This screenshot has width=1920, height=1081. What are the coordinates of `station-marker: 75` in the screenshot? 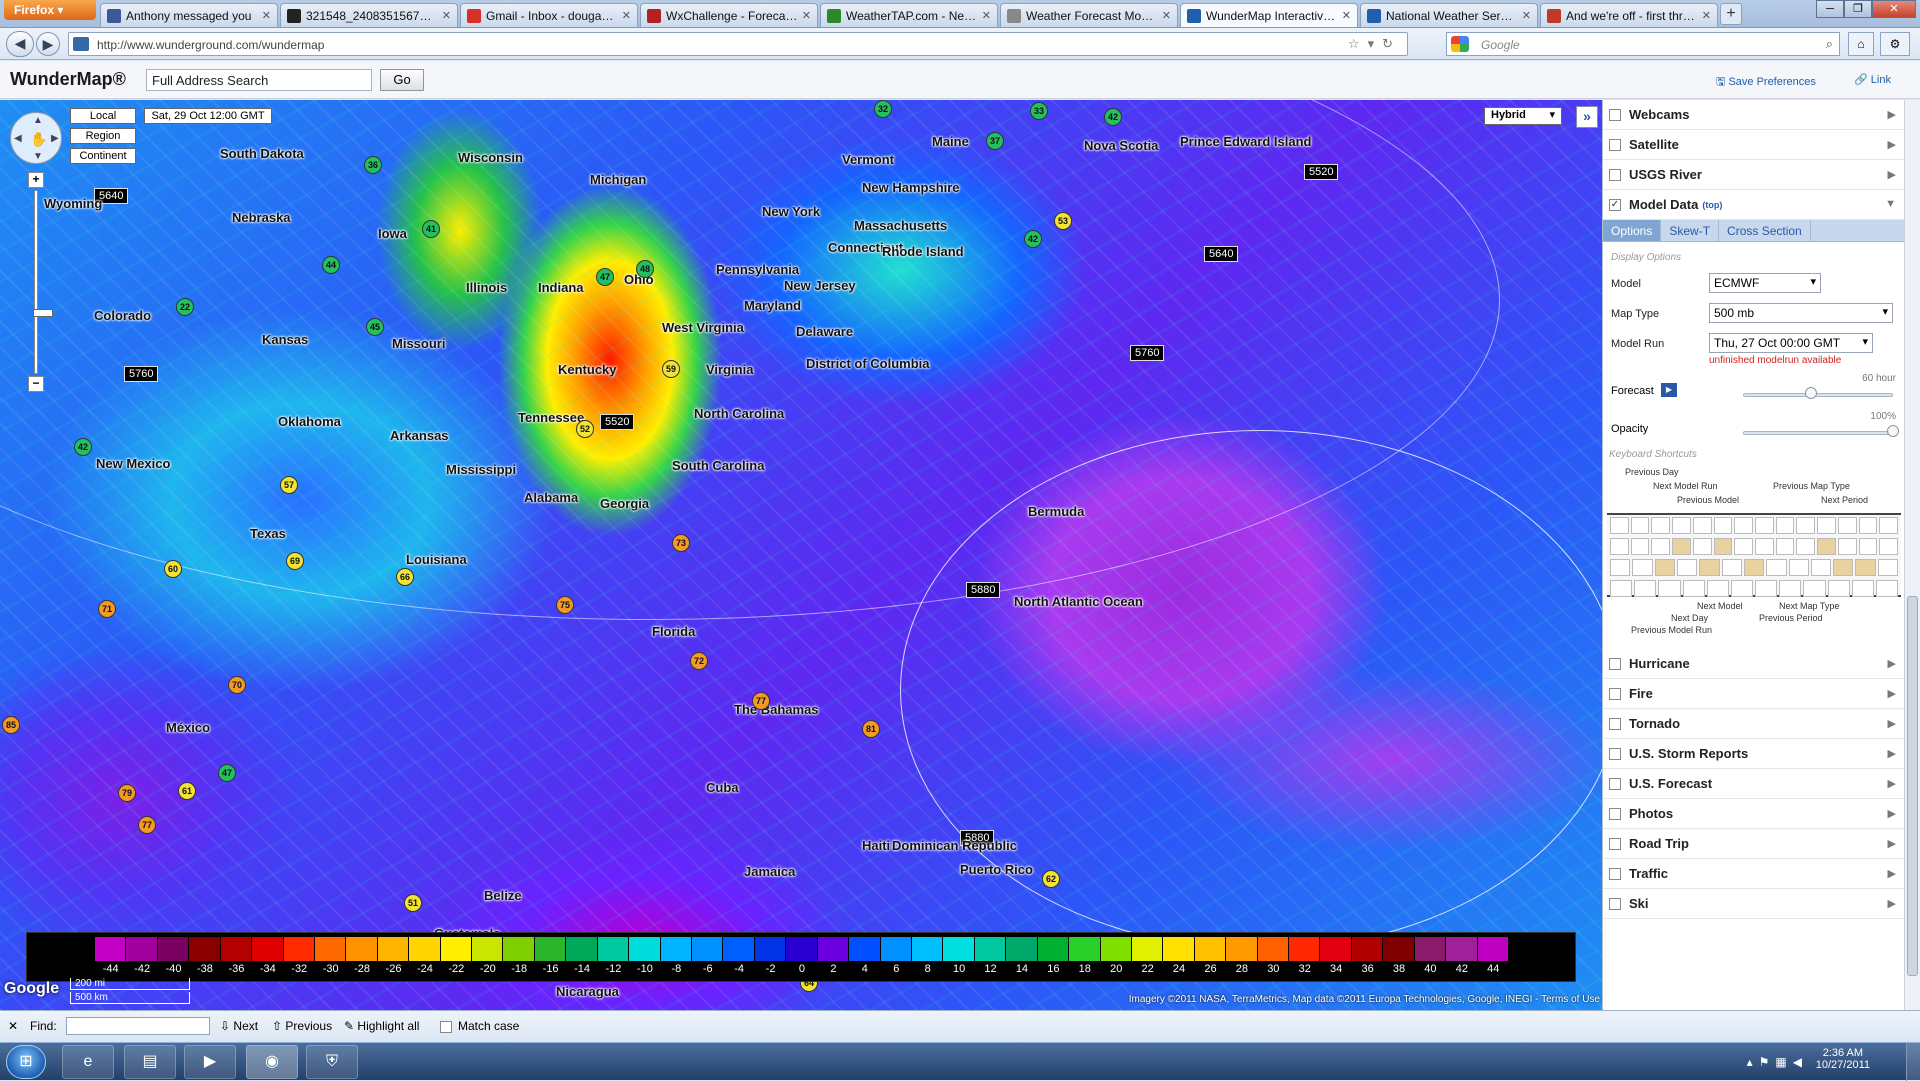 It's located at (565, 605).